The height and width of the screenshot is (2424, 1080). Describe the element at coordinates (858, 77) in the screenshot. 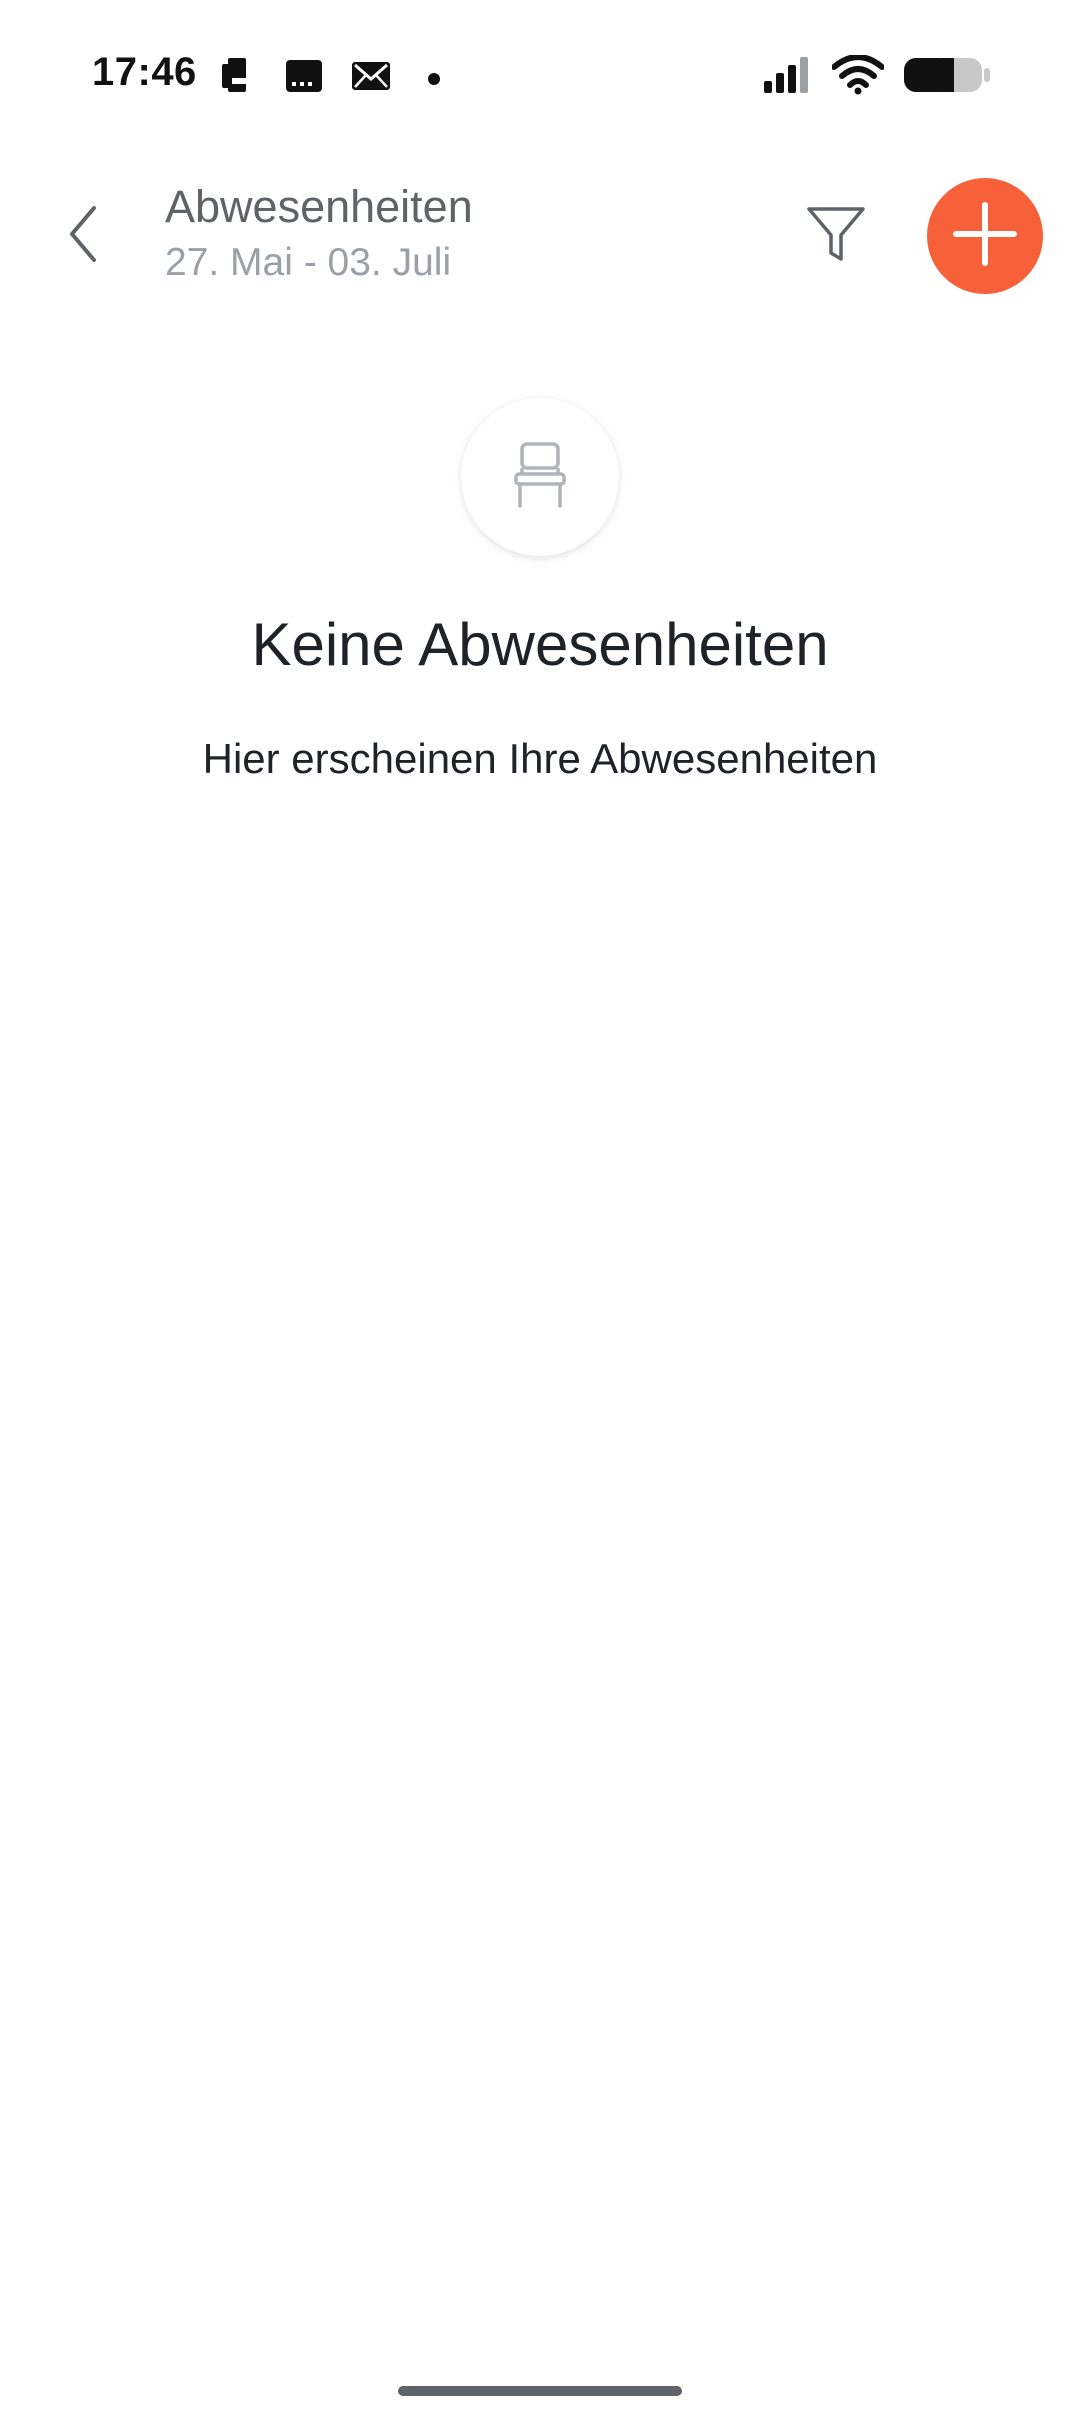

I see `wifi-icon` at that location.